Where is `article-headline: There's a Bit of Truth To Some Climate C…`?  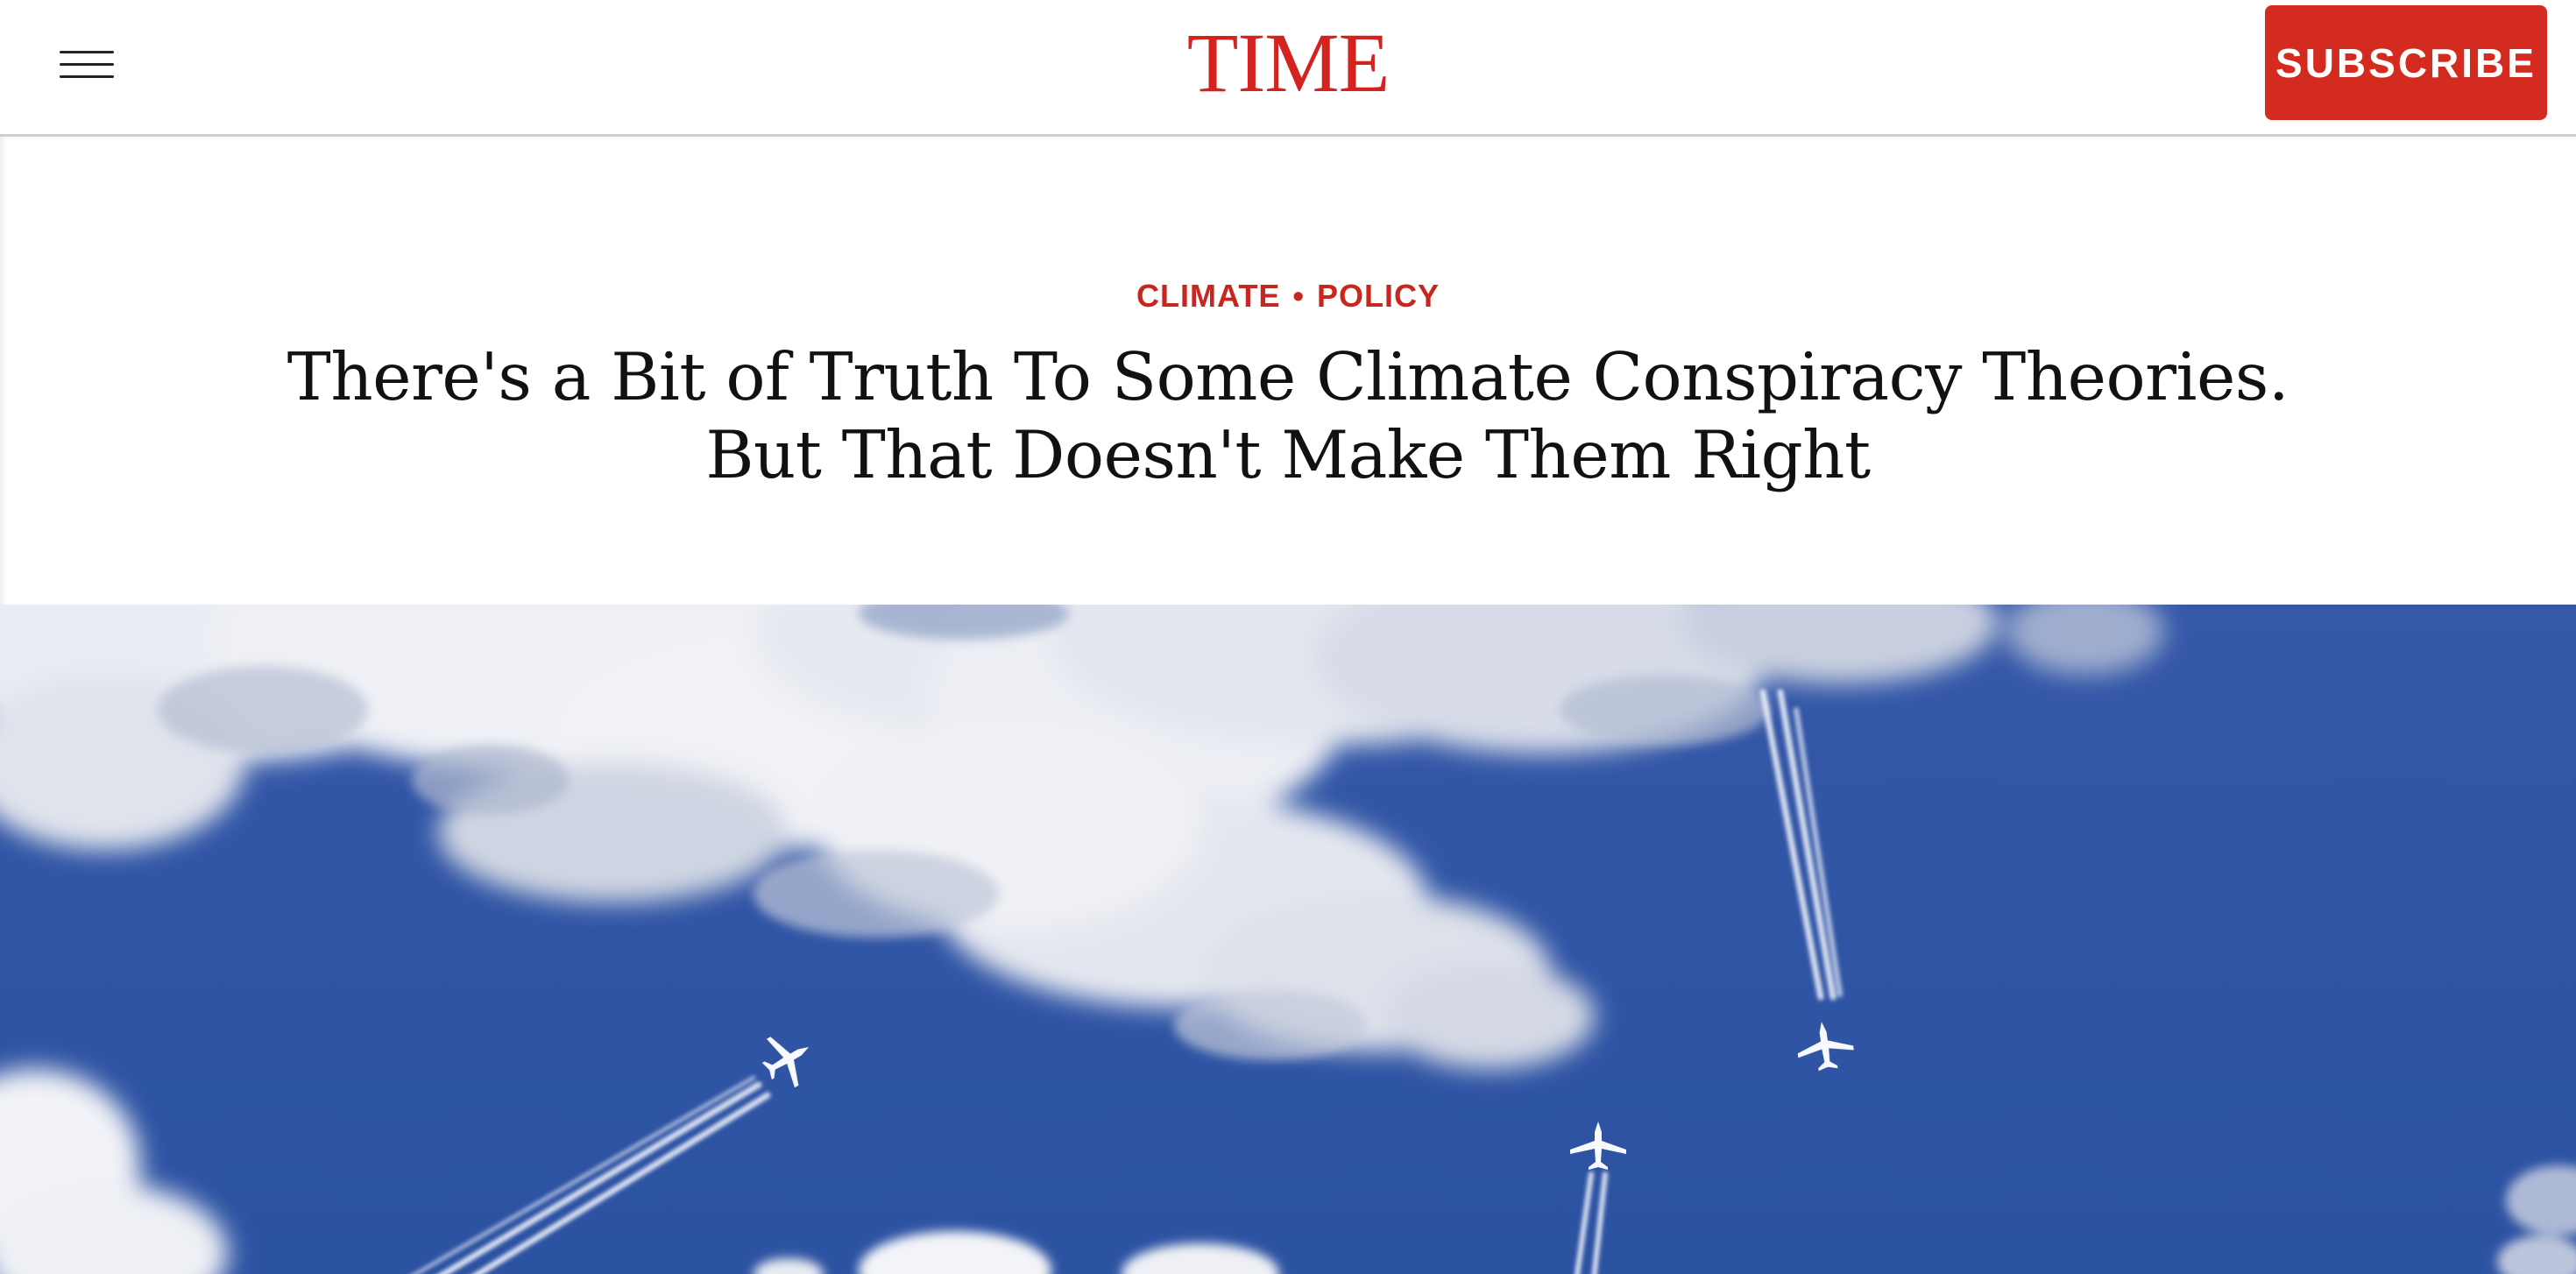 article-headline: There's a Bit of Truth To Some Climate C… is located at coordinates (1288, 416).